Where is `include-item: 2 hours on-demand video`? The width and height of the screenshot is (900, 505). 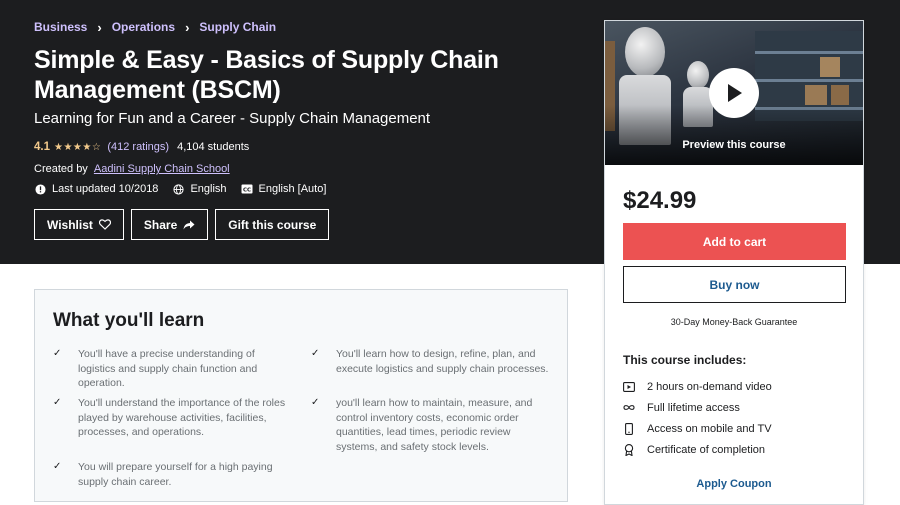
include-item: 2 hours on-demand video is located at coordinates (697, 386).